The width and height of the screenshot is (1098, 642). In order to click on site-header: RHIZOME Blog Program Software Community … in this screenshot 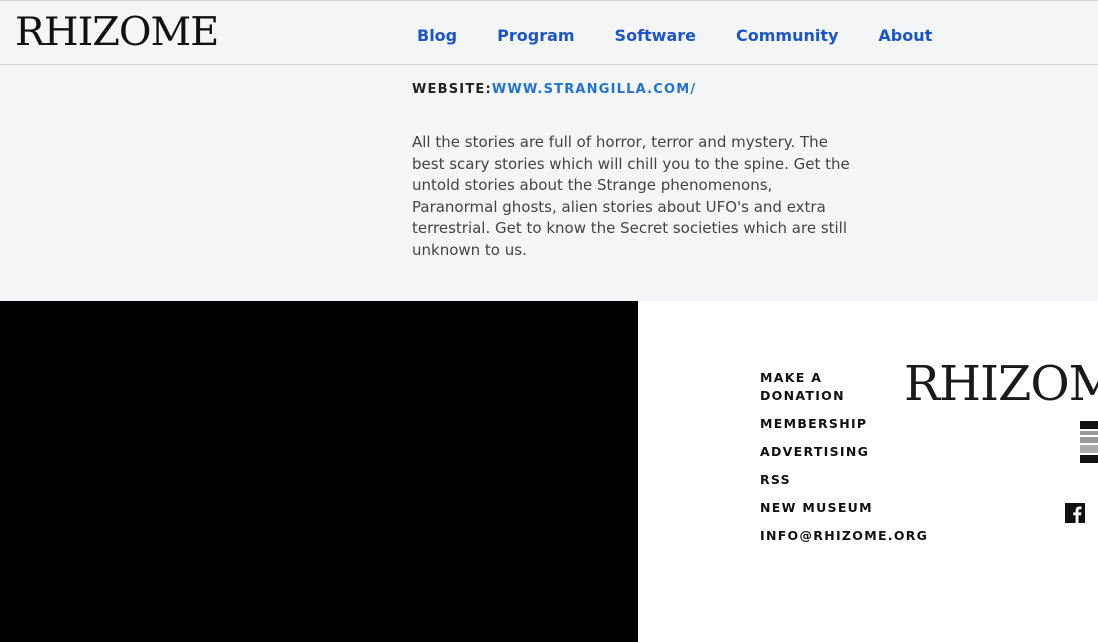, I will do `click(549, 32)`.